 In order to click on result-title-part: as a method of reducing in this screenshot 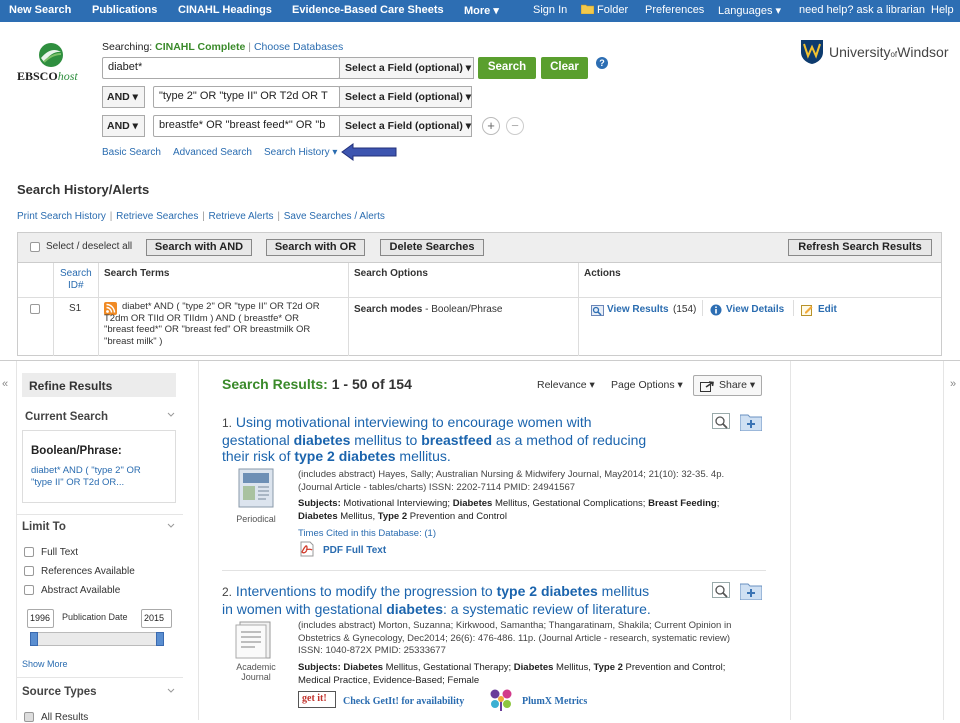, I will do `click(569, 440)`.